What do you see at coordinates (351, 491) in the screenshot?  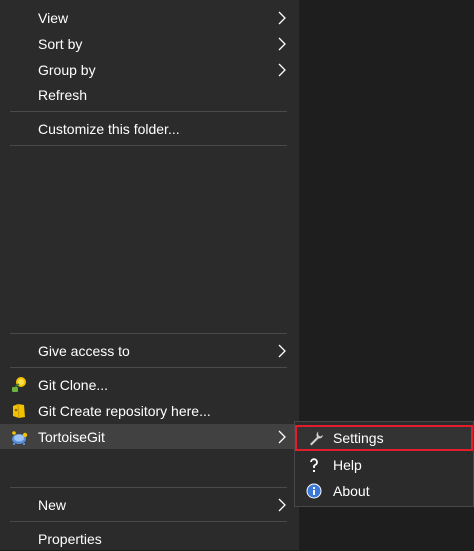 I see `submenu-item-label: About` at bounding box center [351, 491].